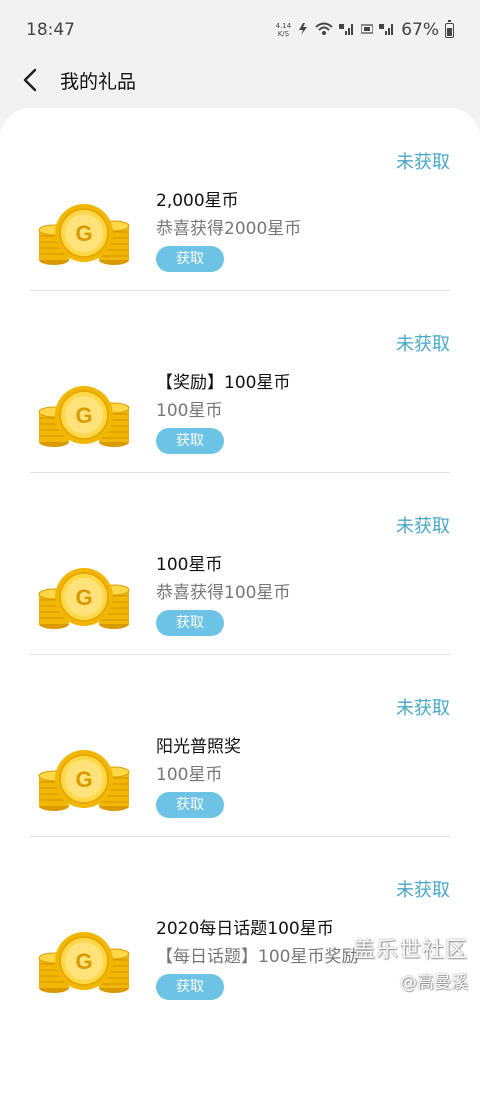 This screenshot has width=480, height=1108. What do you see at coordinates (240, 563) in the screenshot?
I see `gift-item: 未获取 100星币 恭喜获得100星币 获取` at bounding box center [240, 563].